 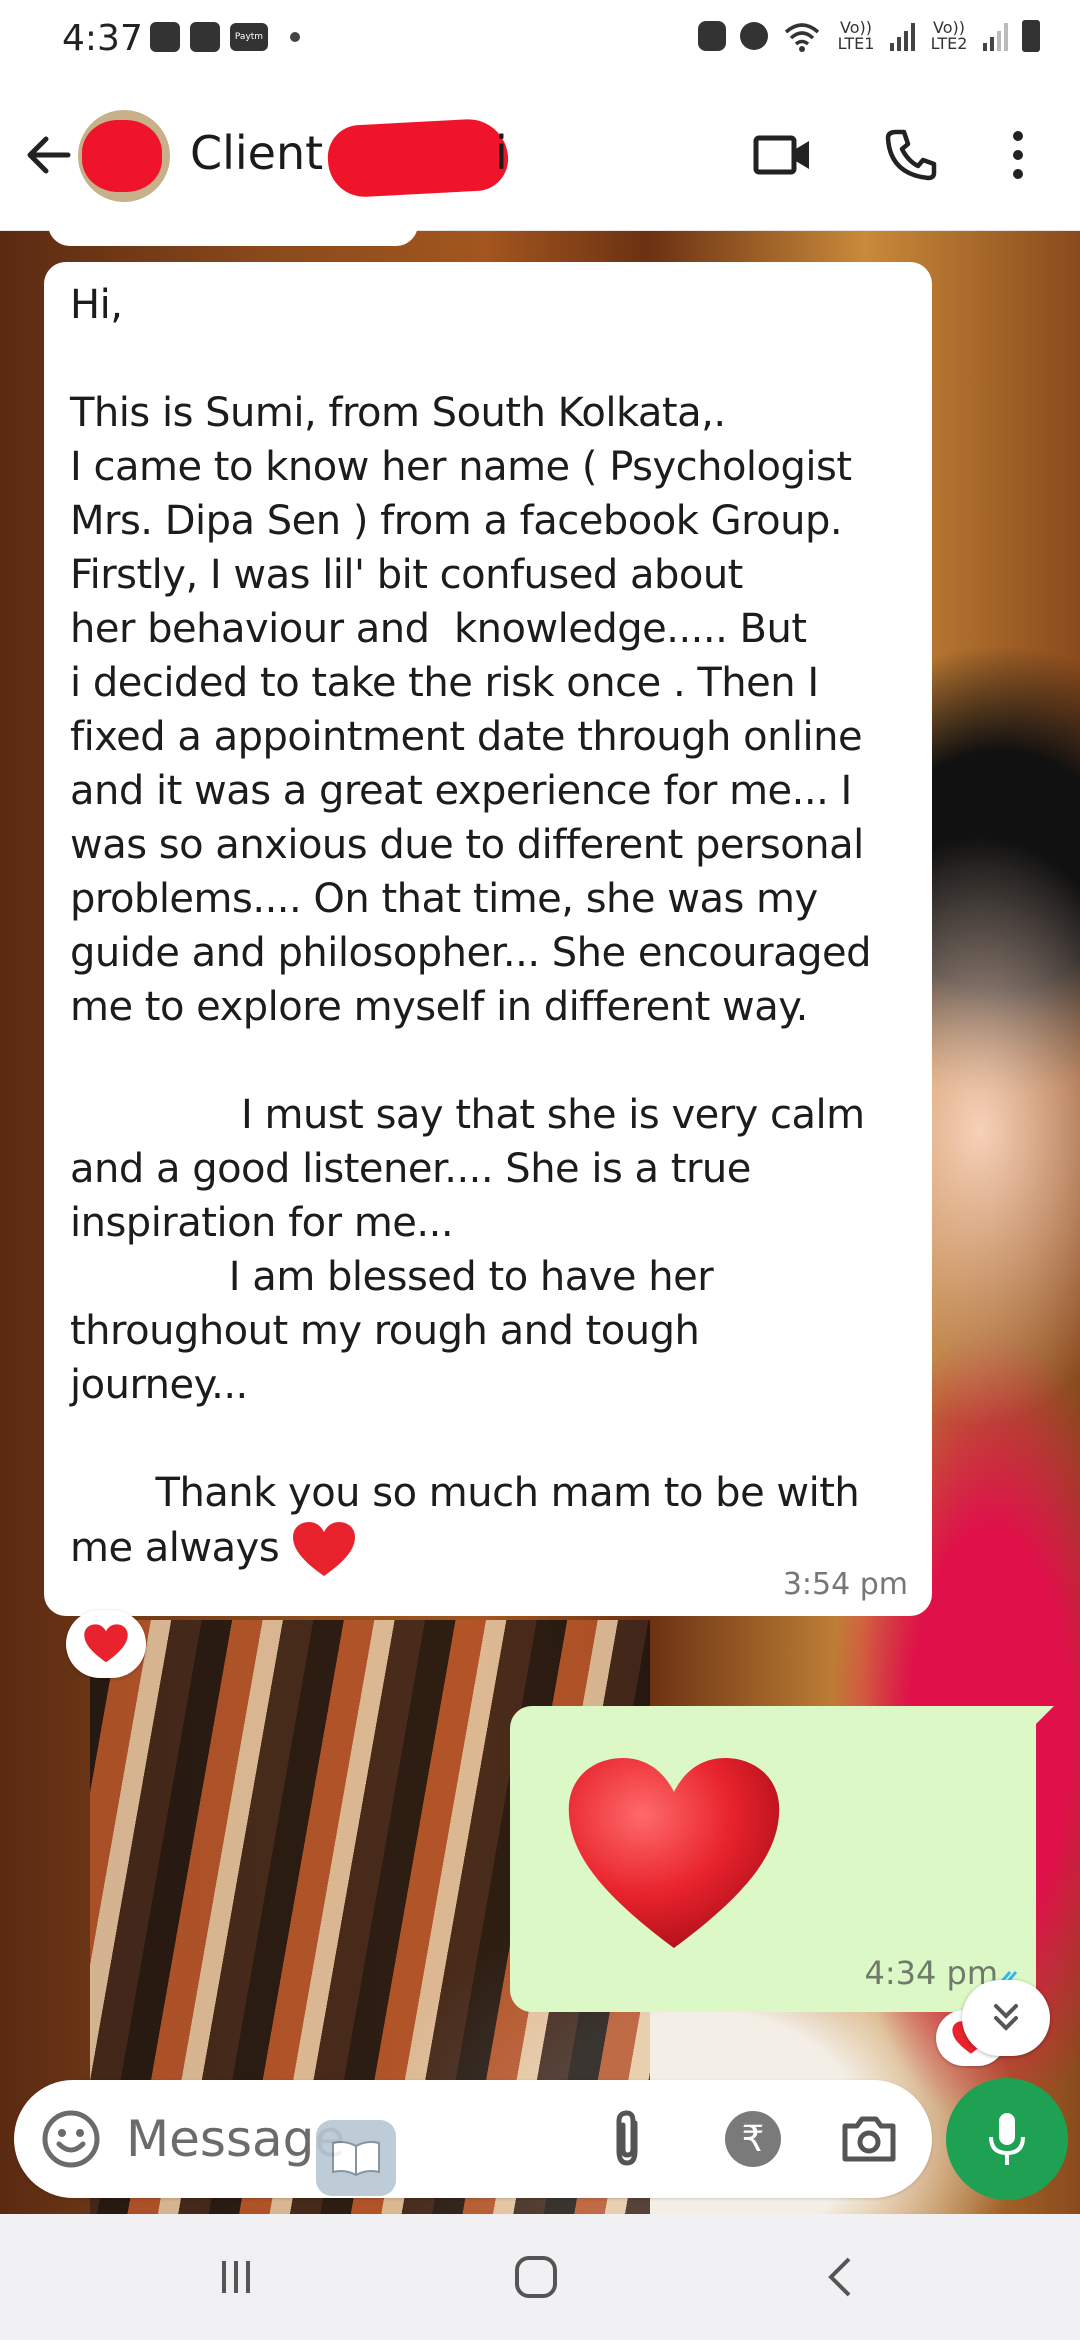 I want to click on smiley-icon, so click(x=71, y=2139).